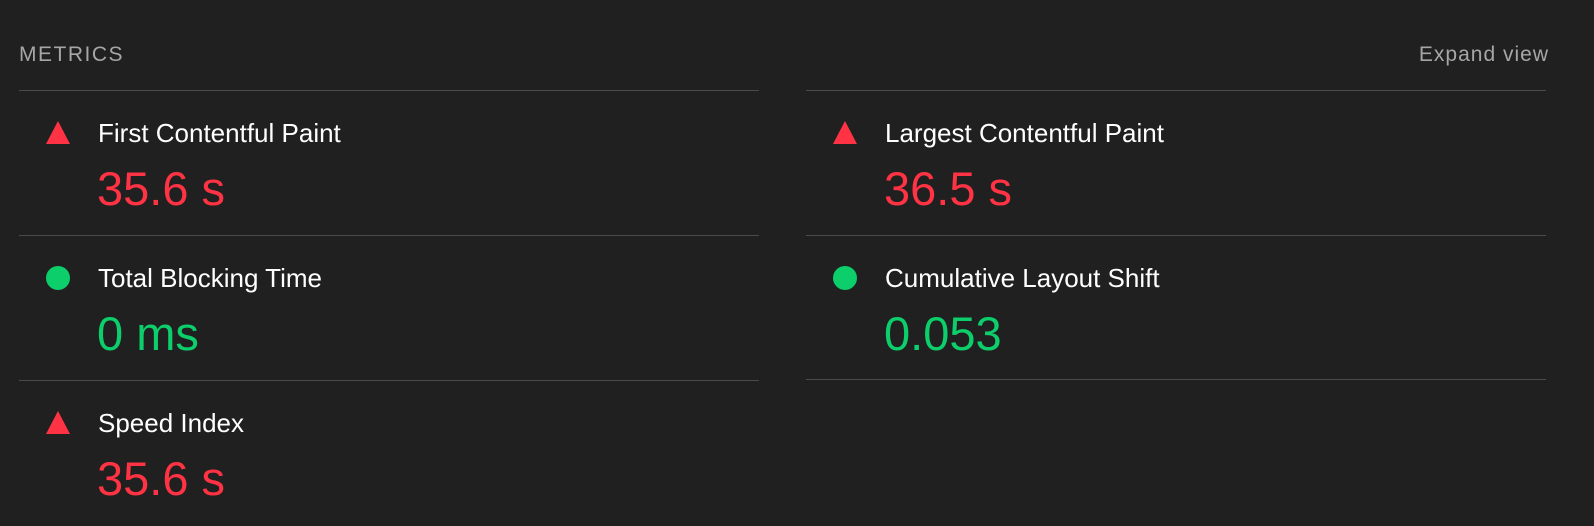  I want to click on metric-label: First Contentful Paint, so click(219, 133).